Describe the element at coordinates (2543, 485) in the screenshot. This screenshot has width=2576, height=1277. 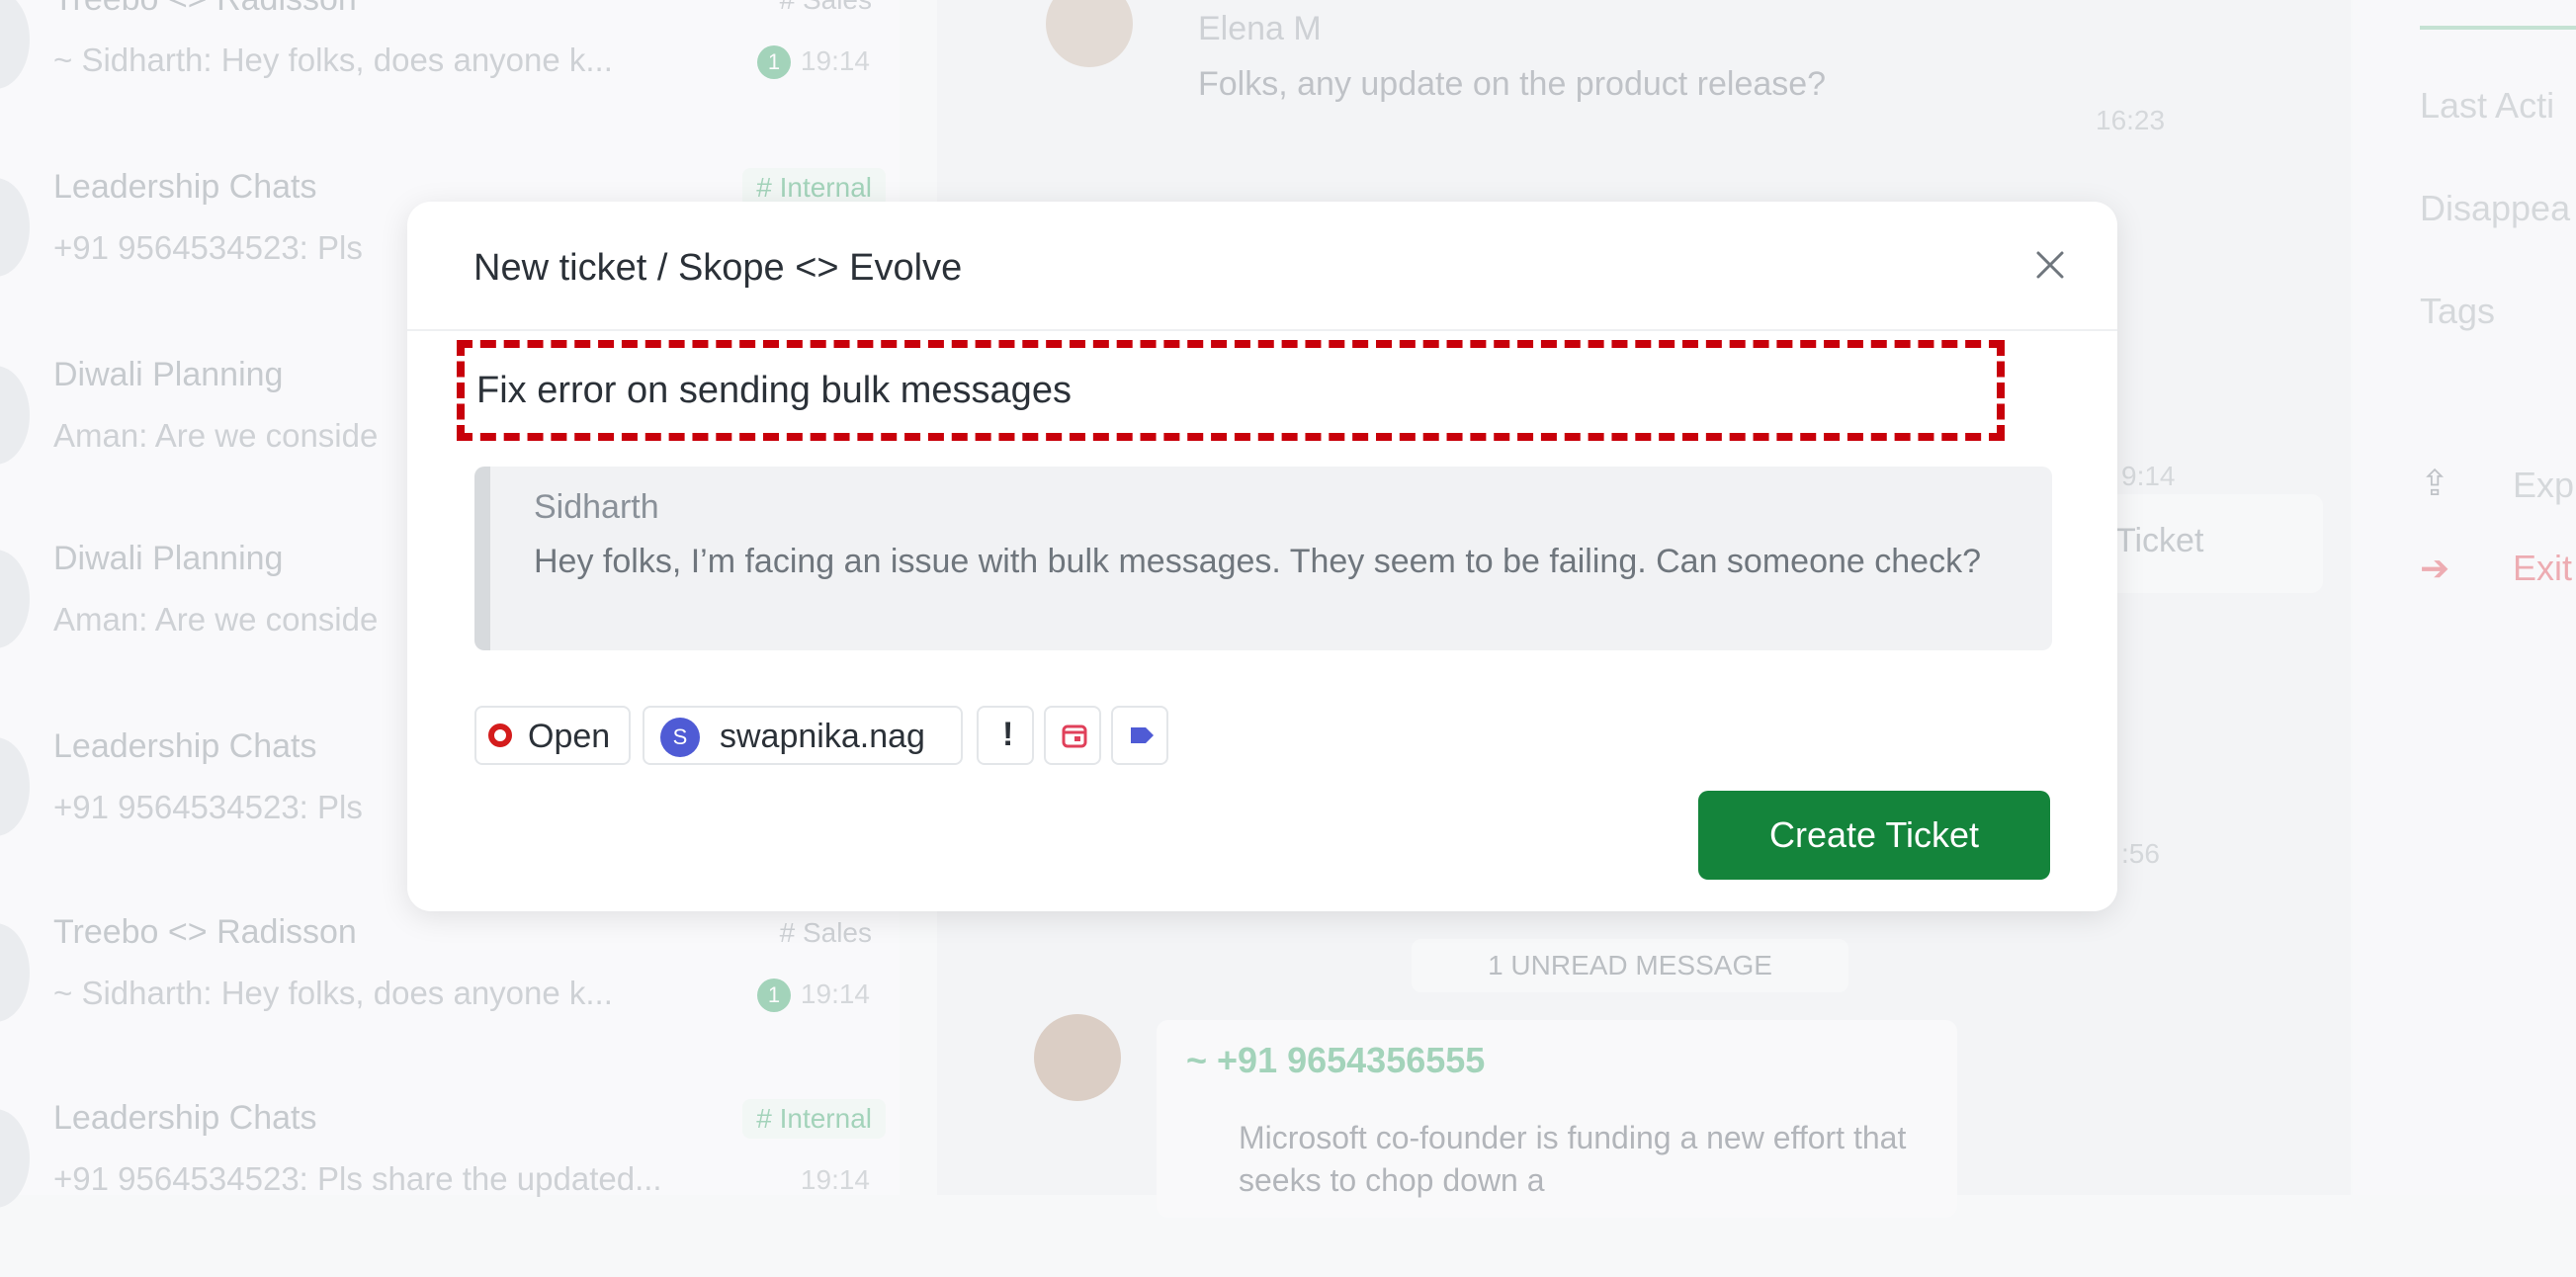
I see `export-label: Exp` at that location.